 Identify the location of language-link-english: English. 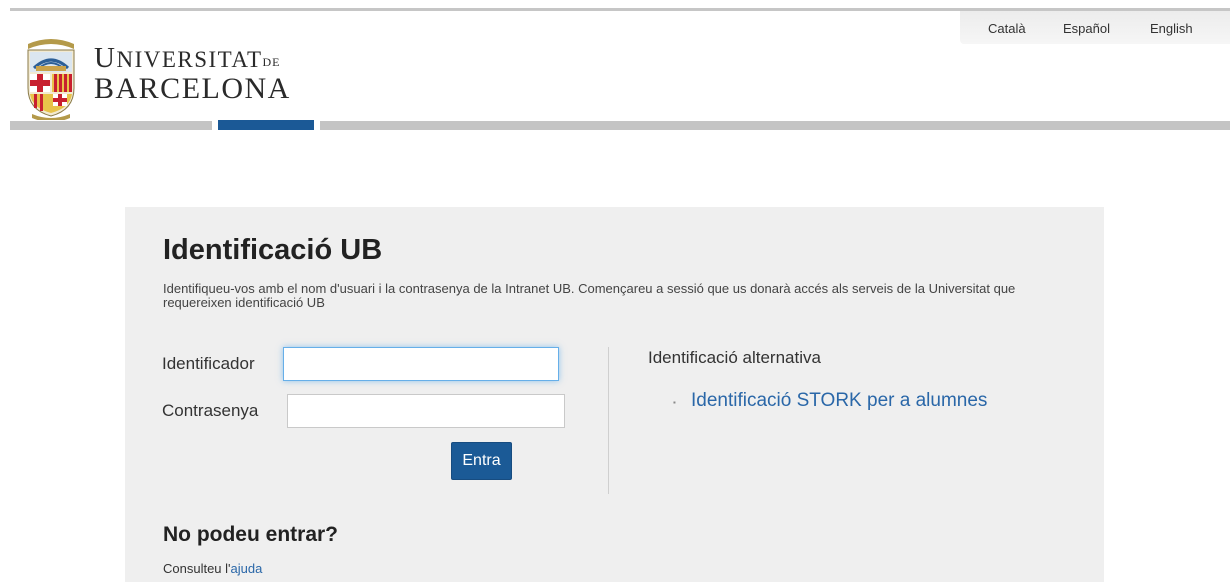
(1171, 28).